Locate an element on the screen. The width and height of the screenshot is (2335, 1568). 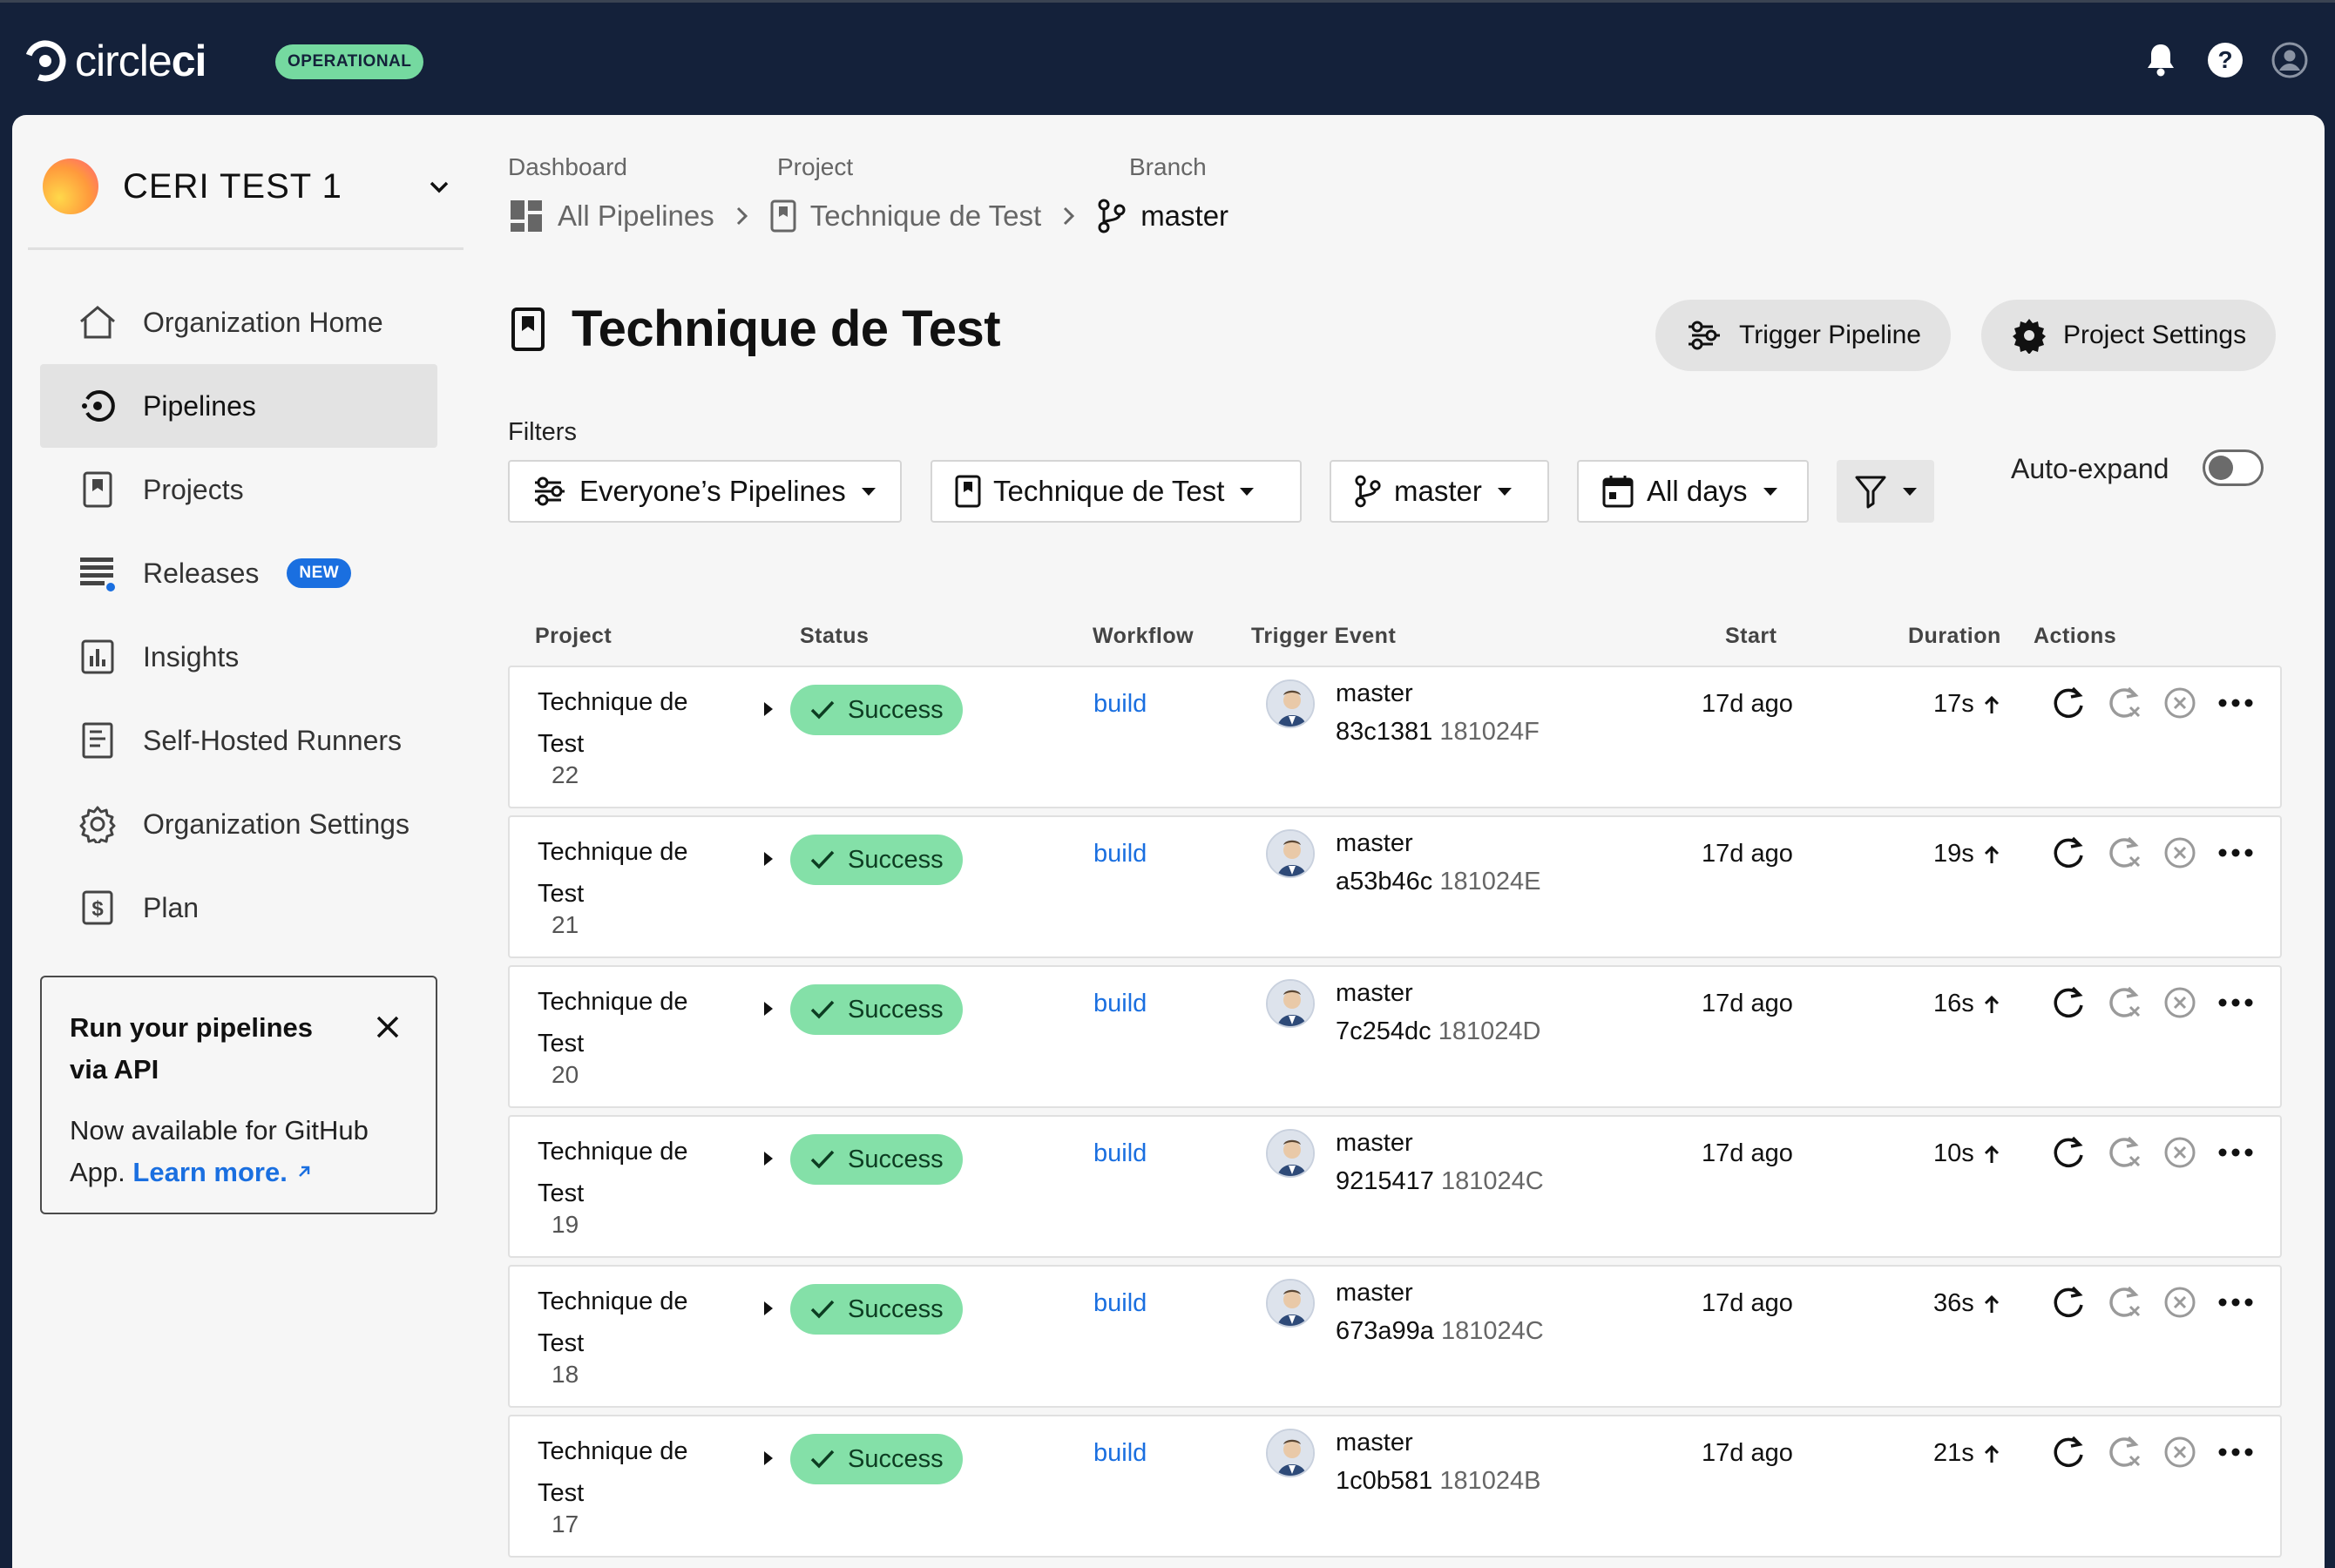
sidebar-item-releases: Releases NEW is located at coordinates (239, 573).